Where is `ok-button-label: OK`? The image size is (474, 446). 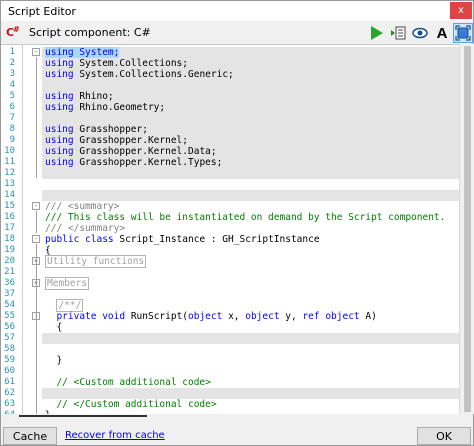 ok-button-label: OK is located at coordinates (444, 436).